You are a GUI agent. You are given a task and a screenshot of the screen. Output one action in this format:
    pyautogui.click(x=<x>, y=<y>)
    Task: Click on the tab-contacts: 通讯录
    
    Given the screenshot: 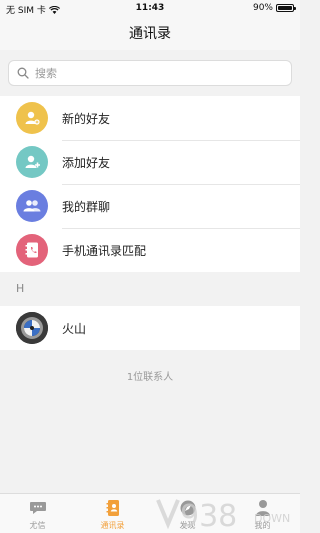 What is the action you would take?
    pyautogui.click(x=112, y=513)
    